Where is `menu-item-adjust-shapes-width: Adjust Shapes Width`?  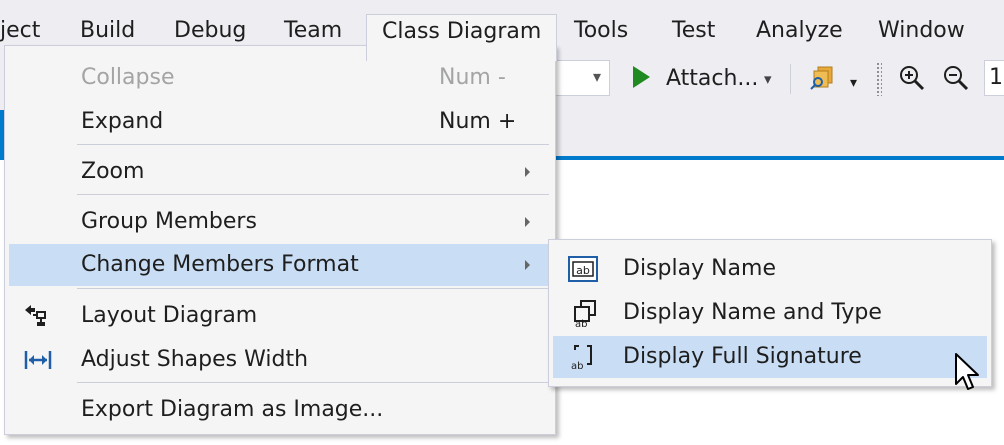
menu-item-adjust-shapes-width: Adjust Shapes Width is located at coordinates (280, 360).